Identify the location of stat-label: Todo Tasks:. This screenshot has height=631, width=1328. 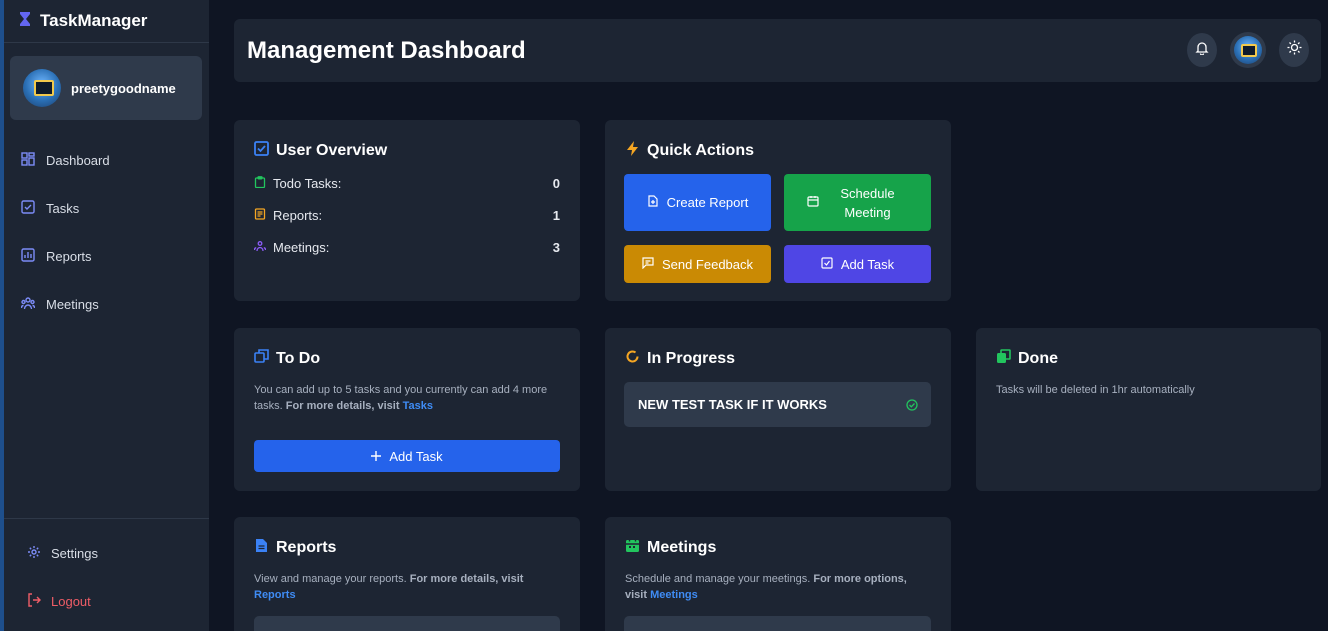
(307, 183).